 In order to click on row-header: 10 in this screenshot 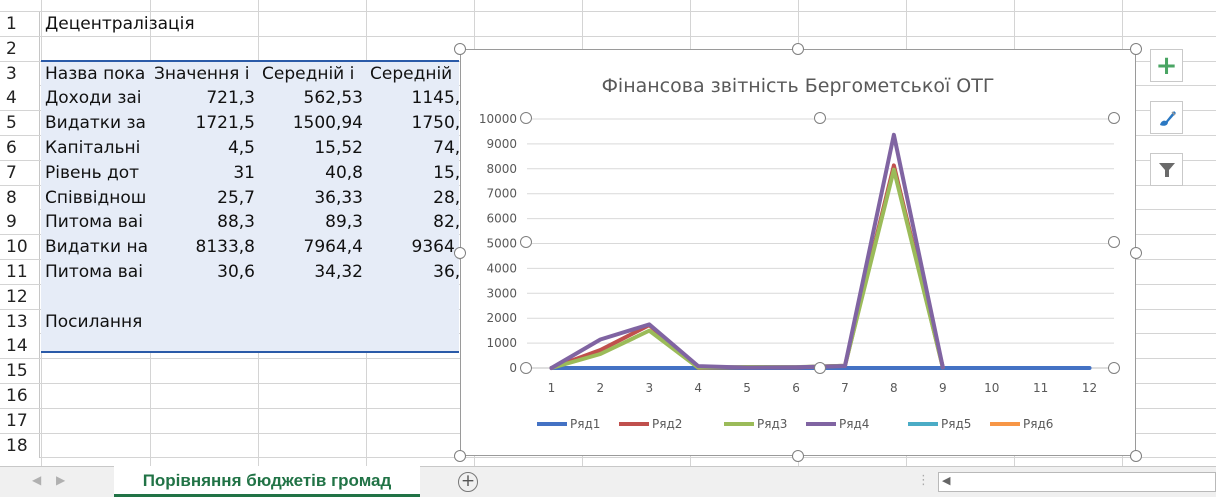, I will do `click(20, 247)`.